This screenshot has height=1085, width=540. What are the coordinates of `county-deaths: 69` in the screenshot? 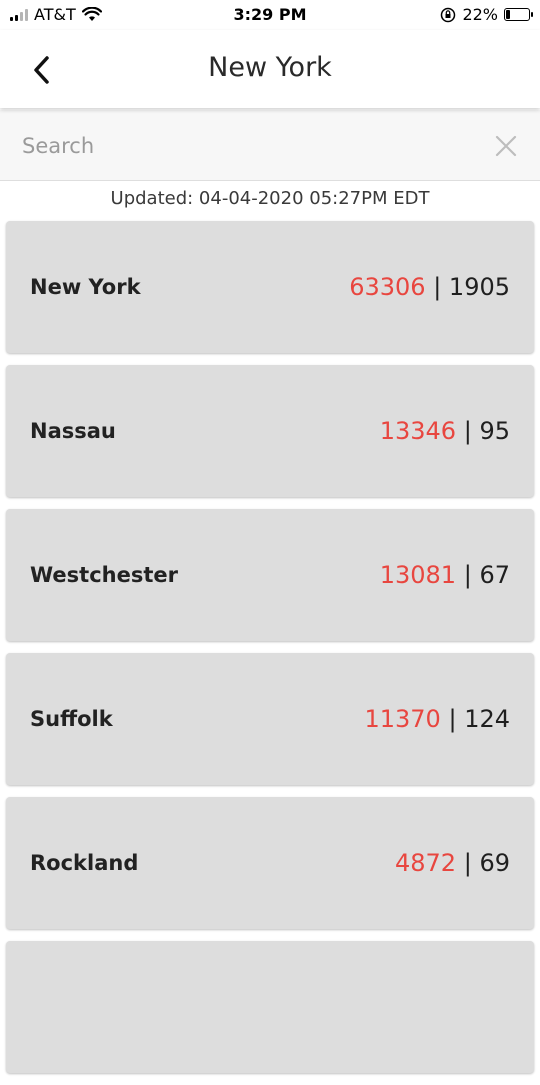 It's located at (494, 863).